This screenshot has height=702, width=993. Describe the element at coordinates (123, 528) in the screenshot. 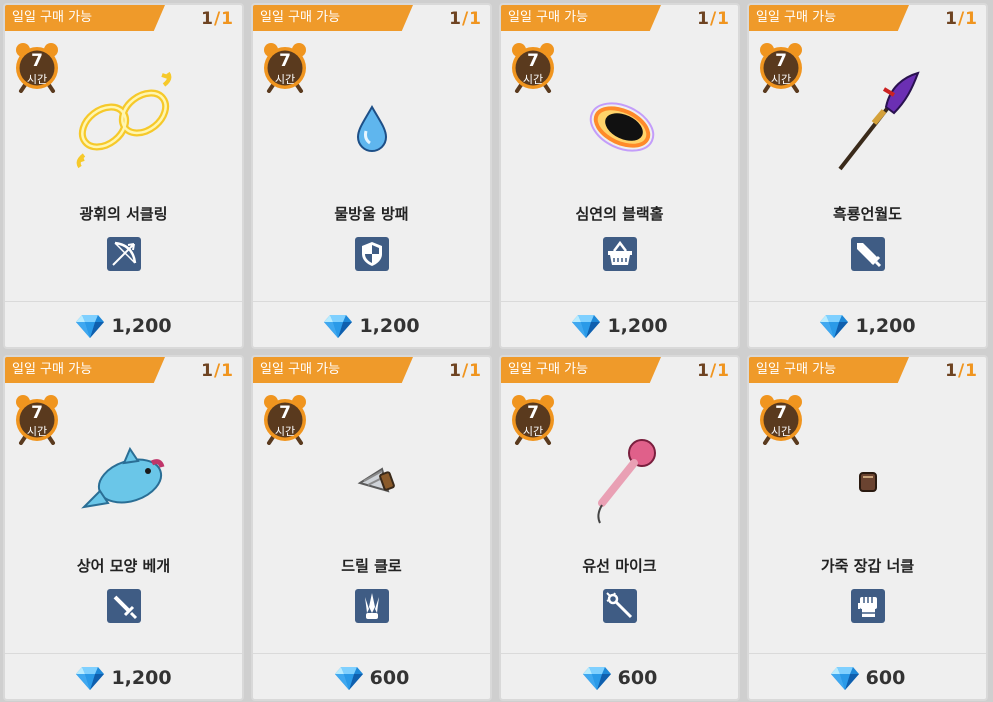

I see `shop-item-card: 일일 구매 가능 1/1 7 시간 상어 모양 베개 1,200` at that location.